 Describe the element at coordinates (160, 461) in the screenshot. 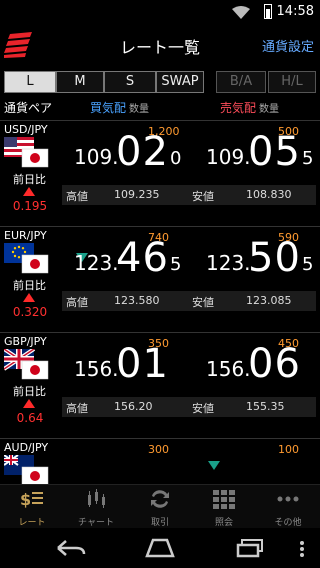

I see `rate-row-audjpy: AUD/JPY 300 100` at that location.